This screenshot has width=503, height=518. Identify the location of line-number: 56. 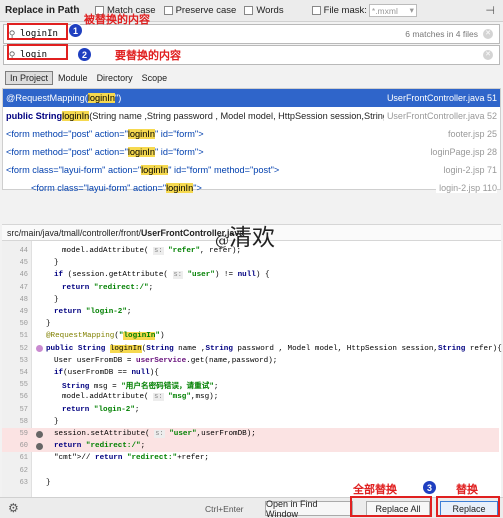
(23, 397).